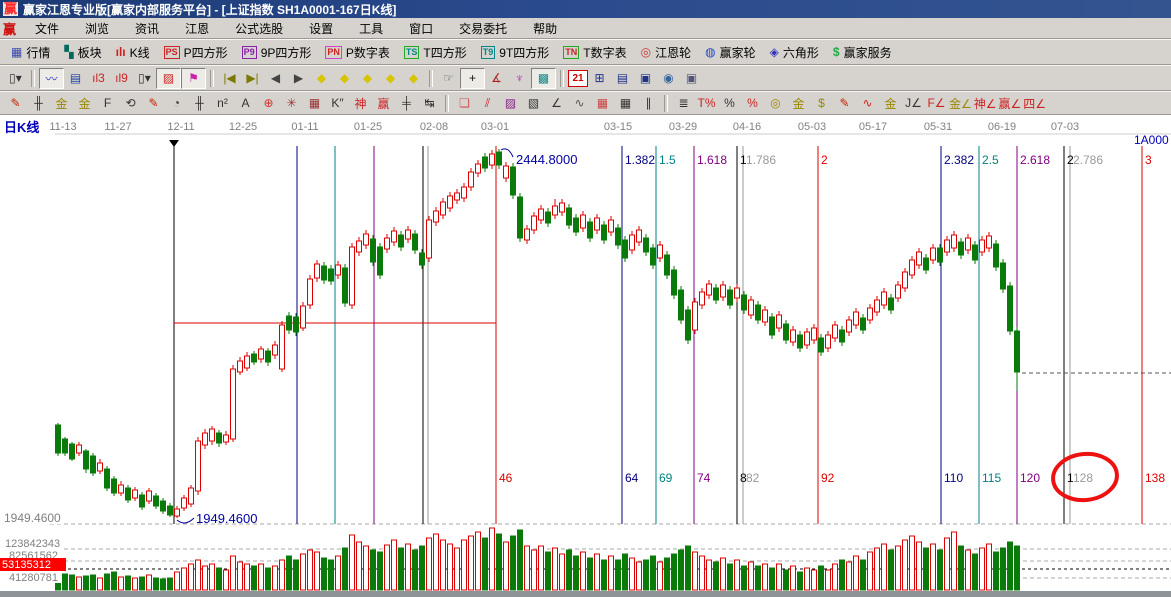  What do you see at coordinates (579, 103) in the screenshot?
I see `wave-tool: ∿` at bounding box center [579, 103].